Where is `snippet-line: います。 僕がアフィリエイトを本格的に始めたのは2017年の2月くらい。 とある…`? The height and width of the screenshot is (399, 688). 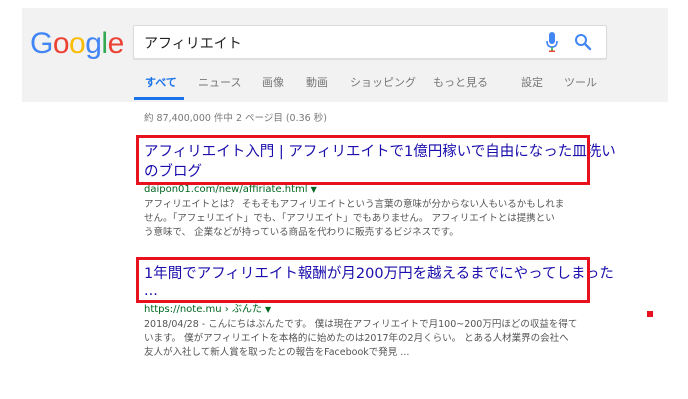 snippet-line: います。 僕がアフィリエイトを本格的に始めたのは2017年の2月くらい。 とある… is located at coordinates (356, 338).